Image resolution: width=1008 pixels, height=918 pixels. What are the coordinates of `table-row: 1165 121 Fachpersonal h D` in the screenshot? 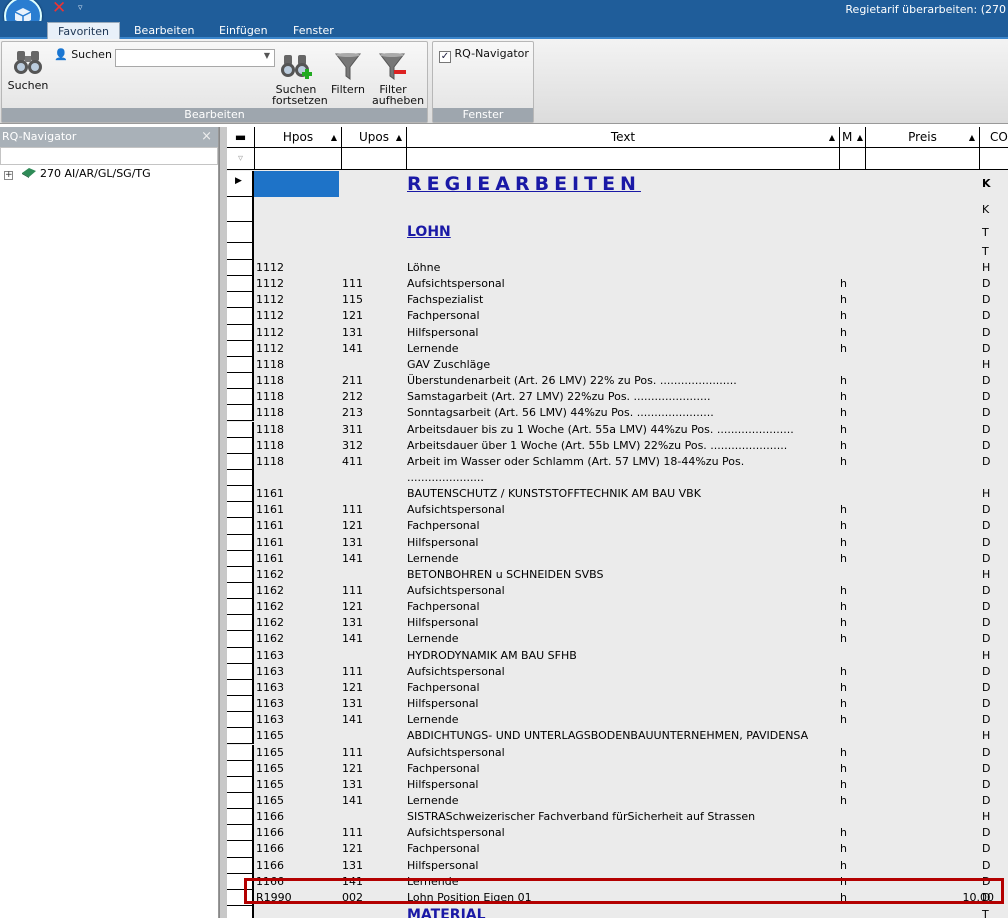 It's located at (631, 769).